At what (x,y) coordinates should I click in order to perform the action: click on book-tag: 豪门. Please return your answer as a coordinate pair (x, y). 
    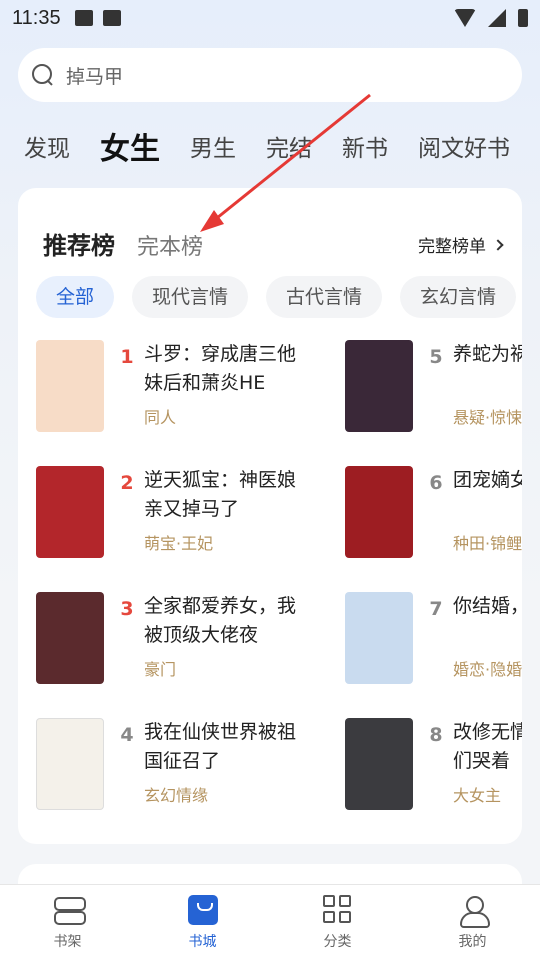
    Looking at the image, I should click on (160, 669).